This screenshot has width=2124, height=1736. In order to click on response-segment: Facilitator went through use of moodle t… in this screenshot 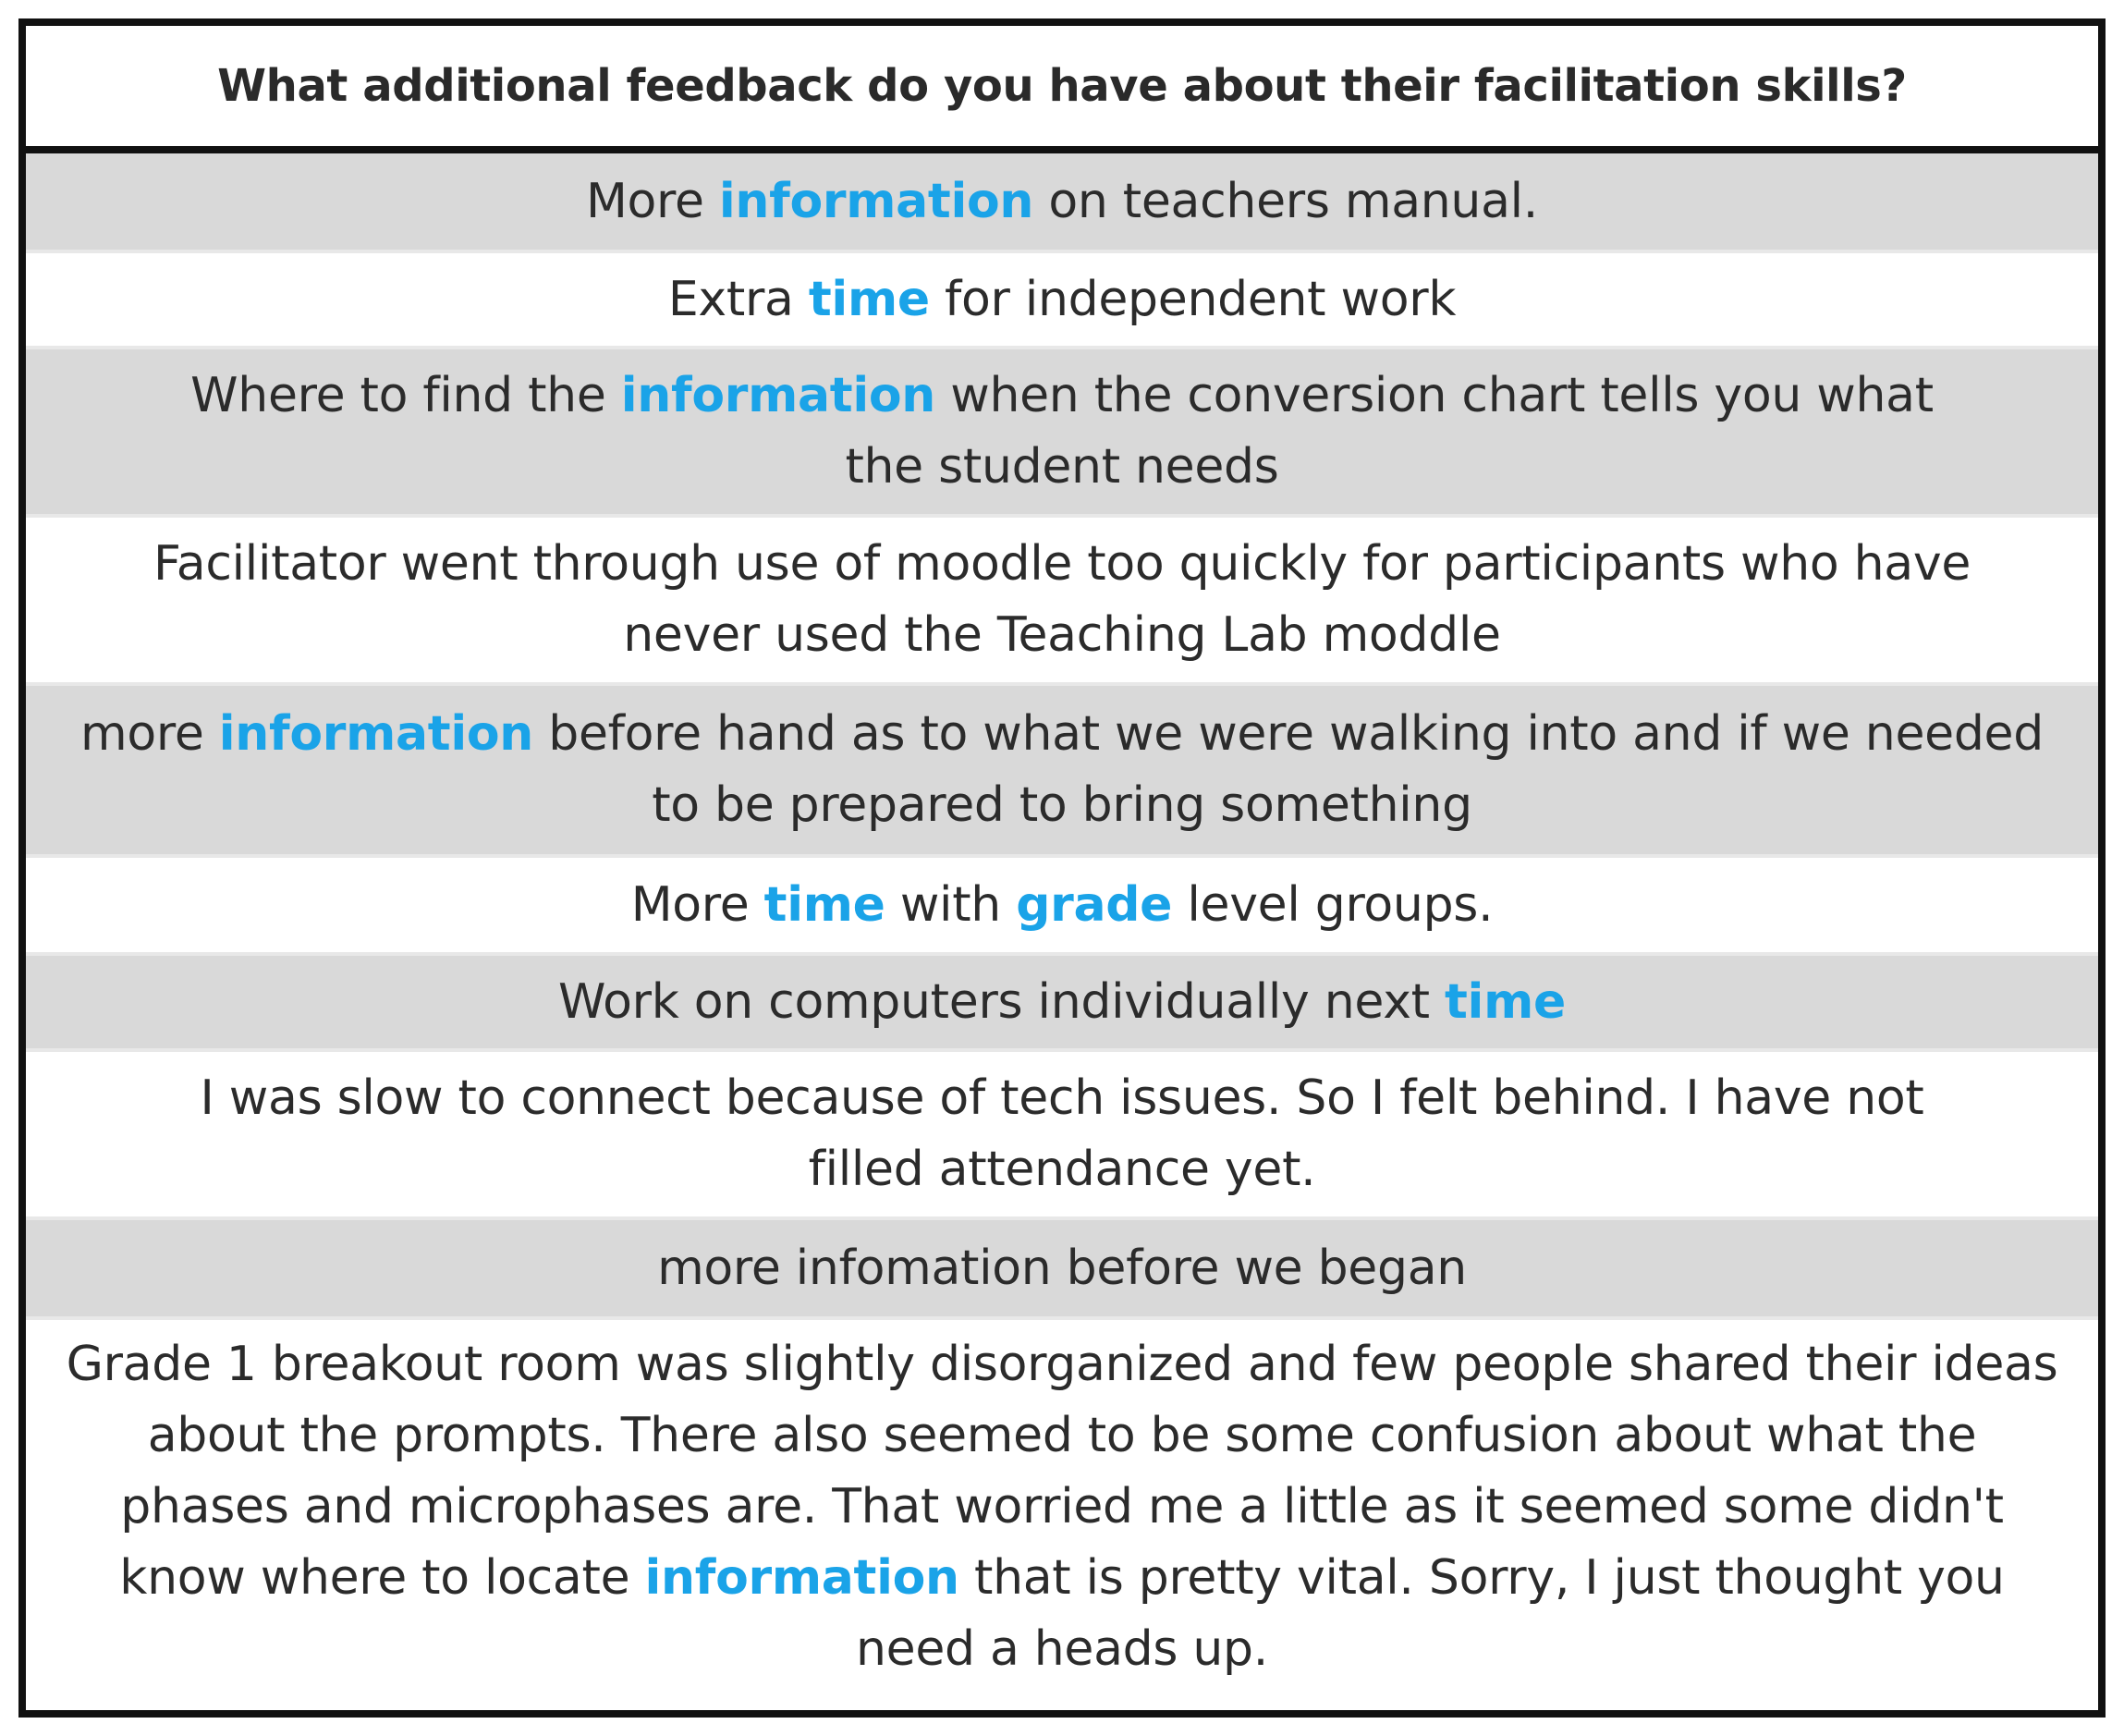, I will do `click(1062, 599)`.